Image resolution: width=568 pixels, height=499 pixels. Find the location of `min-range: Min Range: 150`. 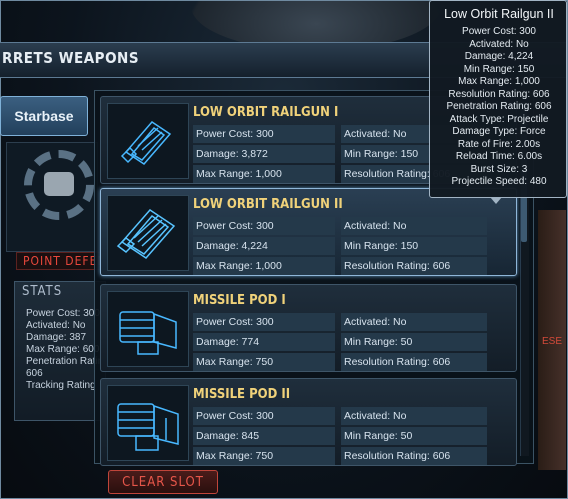

min-range: Min Range: 150 is located at coordinates (414, 246).